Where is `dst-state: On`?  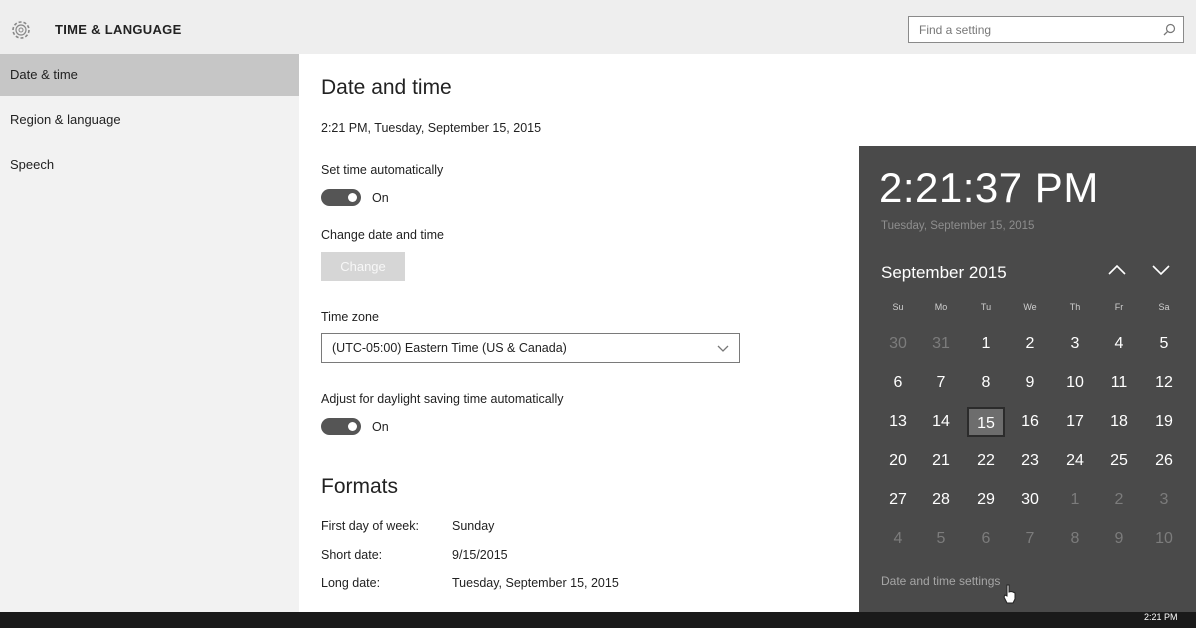
dst-state: On is located at coordinates (380, 427).